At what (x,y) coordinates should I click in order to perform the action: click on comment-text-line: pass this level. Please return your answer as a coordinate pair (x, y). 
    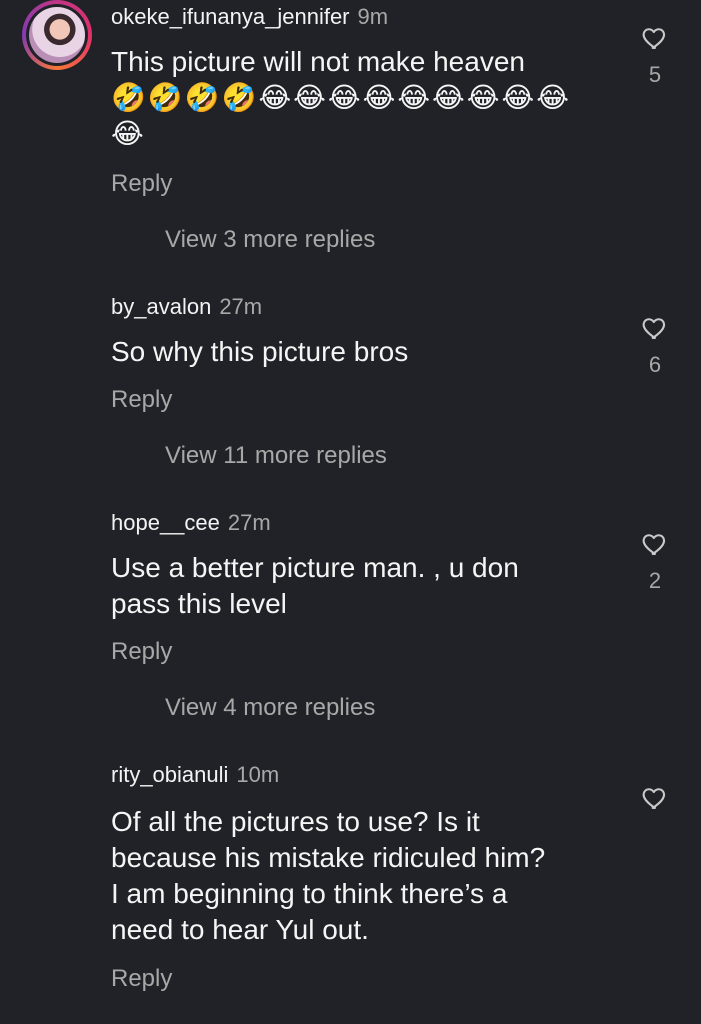
    Looking at the image, I should click on (199, 603).